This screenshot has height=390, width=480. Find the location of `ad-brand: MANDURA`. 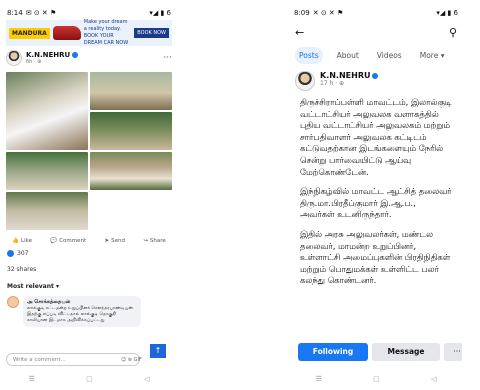

ad-brand: MANDURA is located at coordinates (29, 33).